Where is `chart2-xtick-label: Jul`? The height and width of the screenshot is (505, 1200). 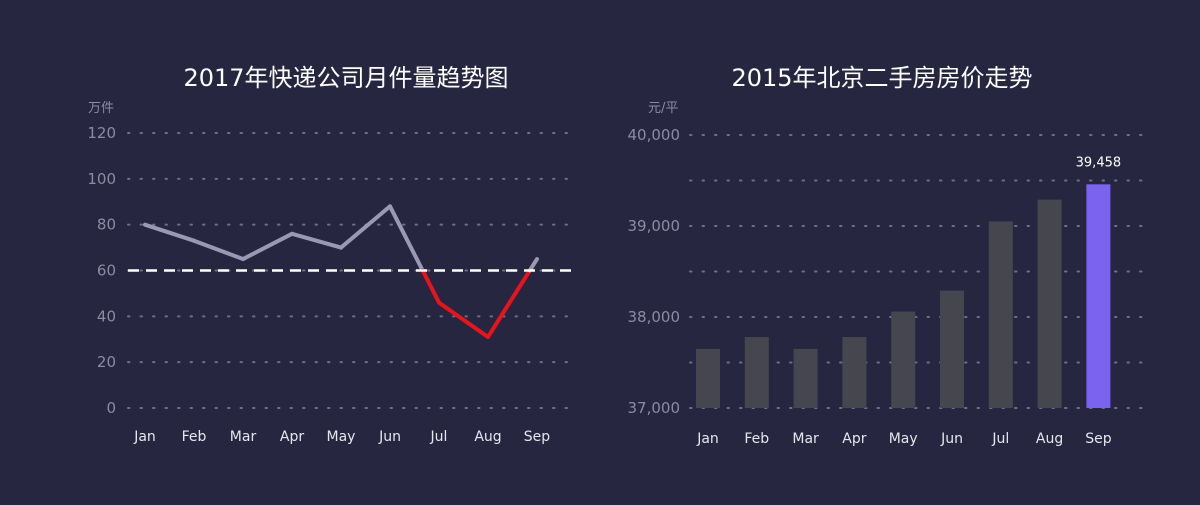 chart2-xtick-label: Jul is located at coordinates (1000, 439).